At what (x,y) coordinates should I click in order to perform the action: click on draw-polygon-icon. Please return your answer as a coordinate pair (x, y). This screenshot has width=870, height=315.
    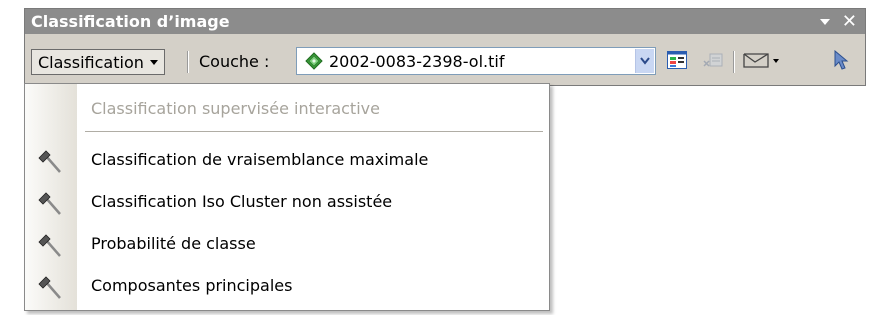
    Looking at the image, I should click on (761, 60).